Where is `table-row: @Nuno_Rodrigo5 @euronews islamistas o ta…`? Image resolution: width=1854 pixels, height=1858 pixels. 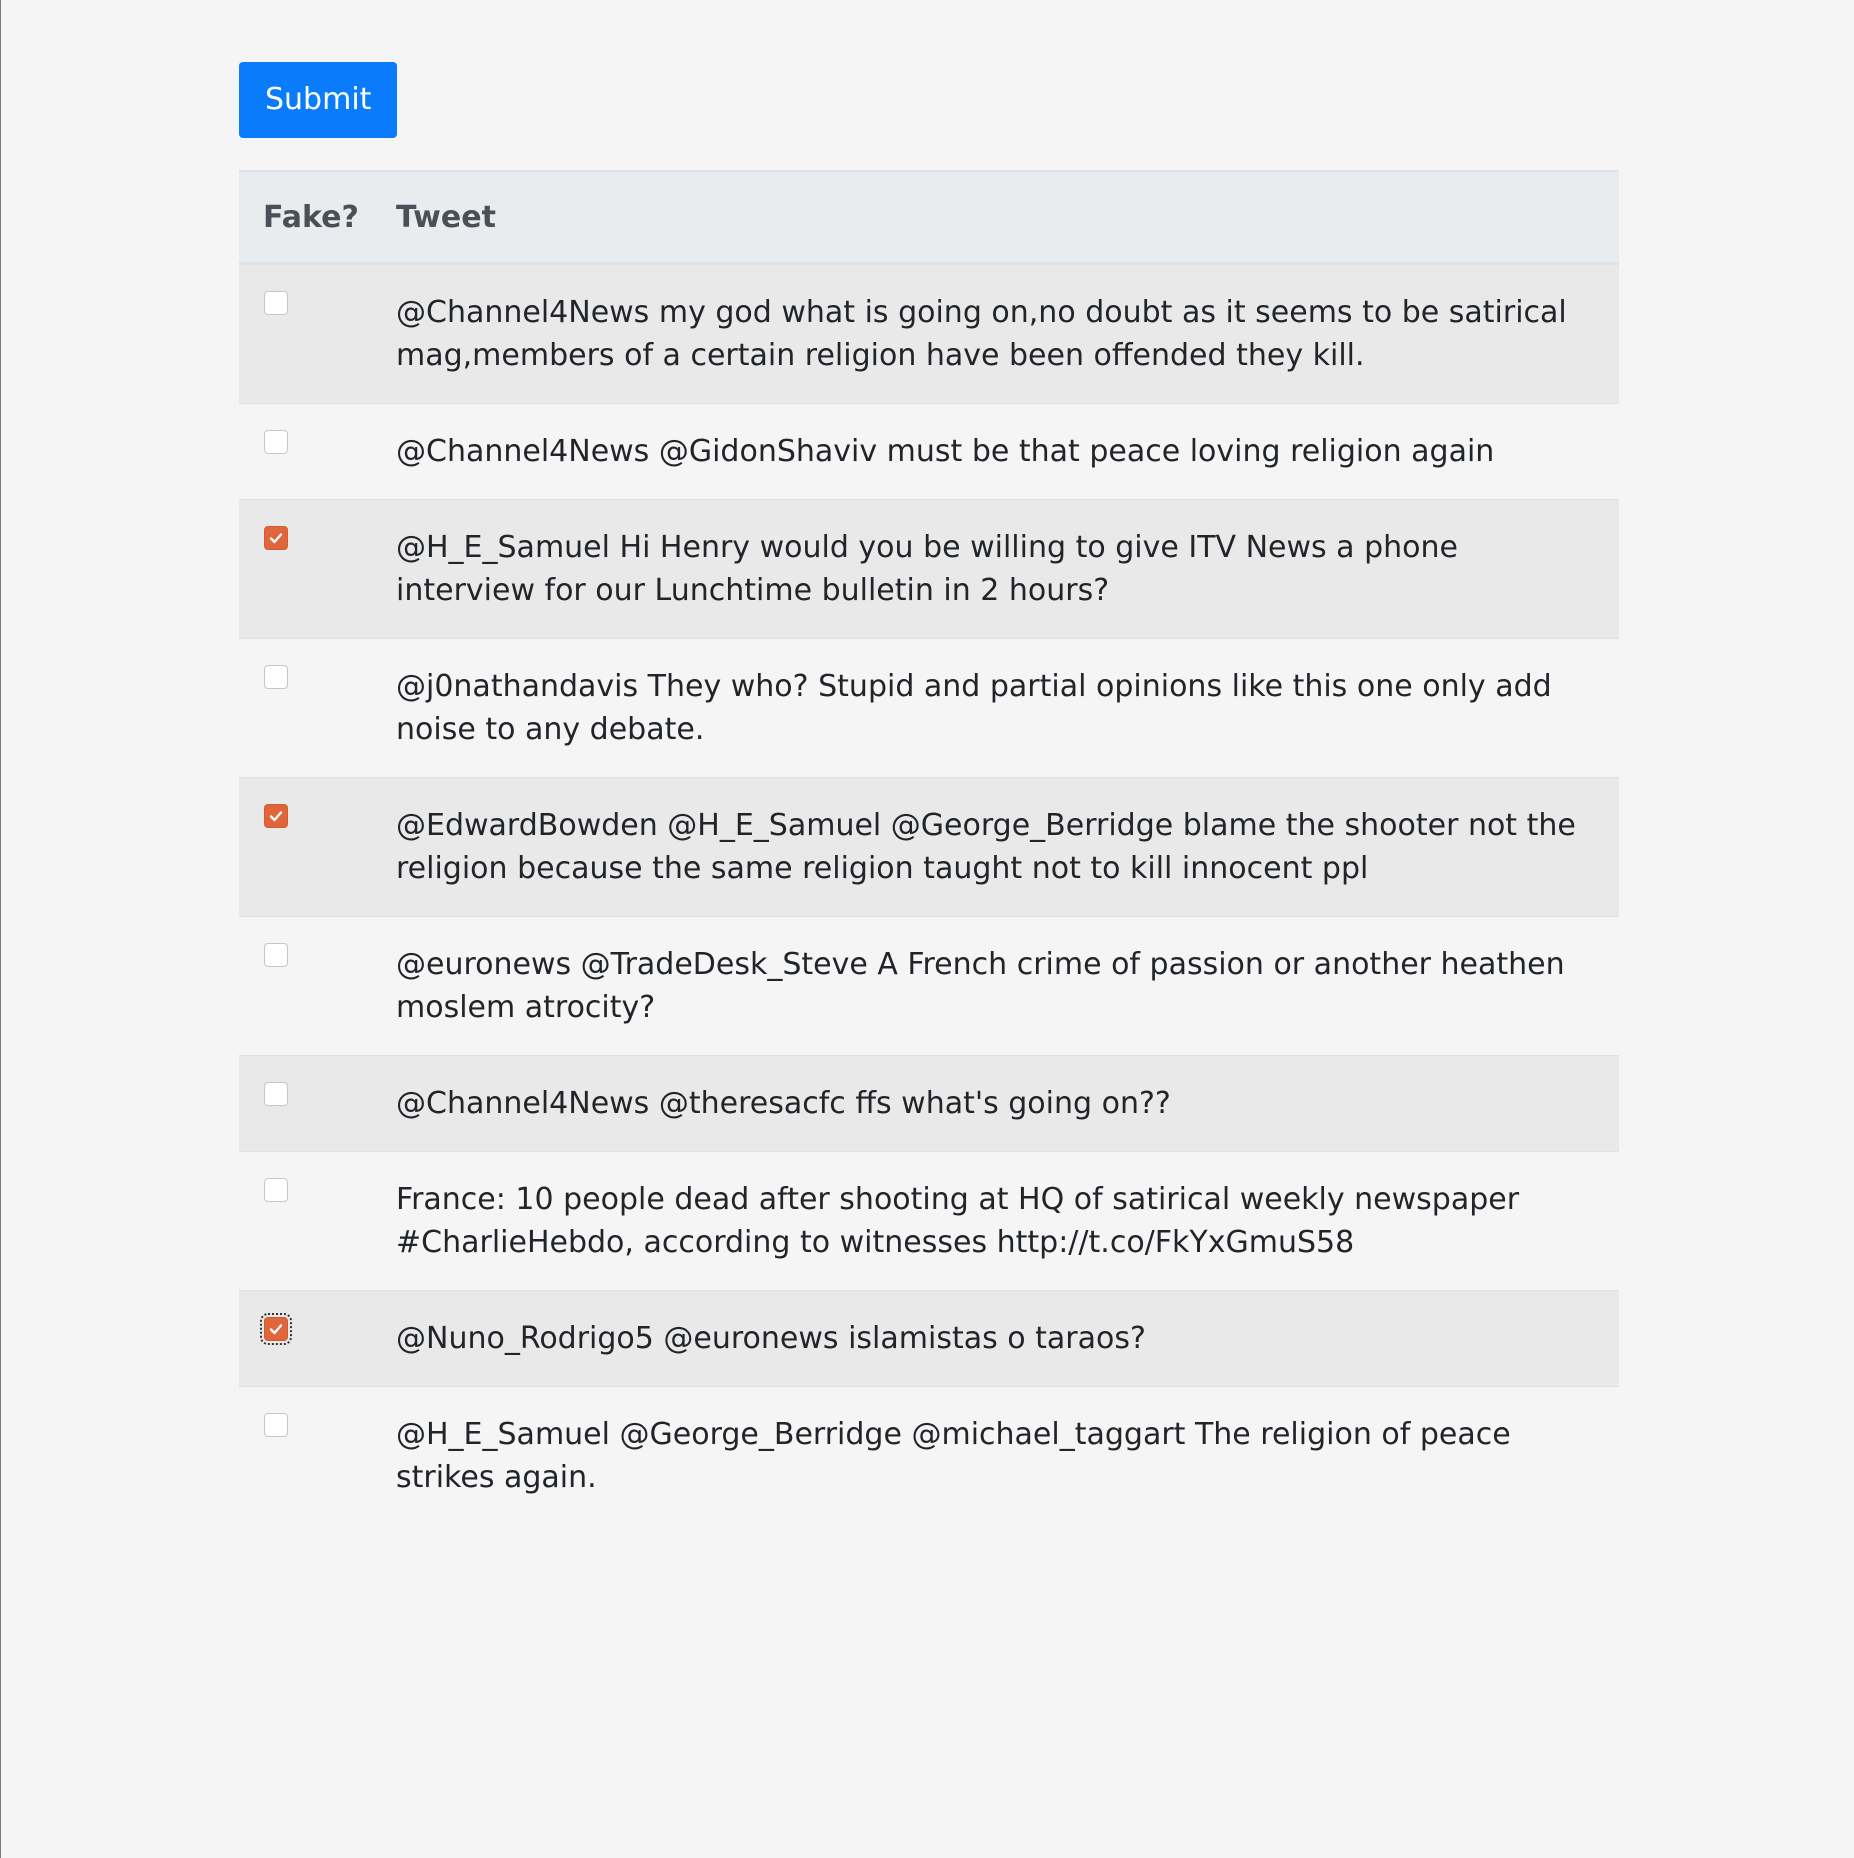
table-row: @Nuno_Rodrigo5 @euronews islamistas o ta… is located at coordinates (929, 1338).